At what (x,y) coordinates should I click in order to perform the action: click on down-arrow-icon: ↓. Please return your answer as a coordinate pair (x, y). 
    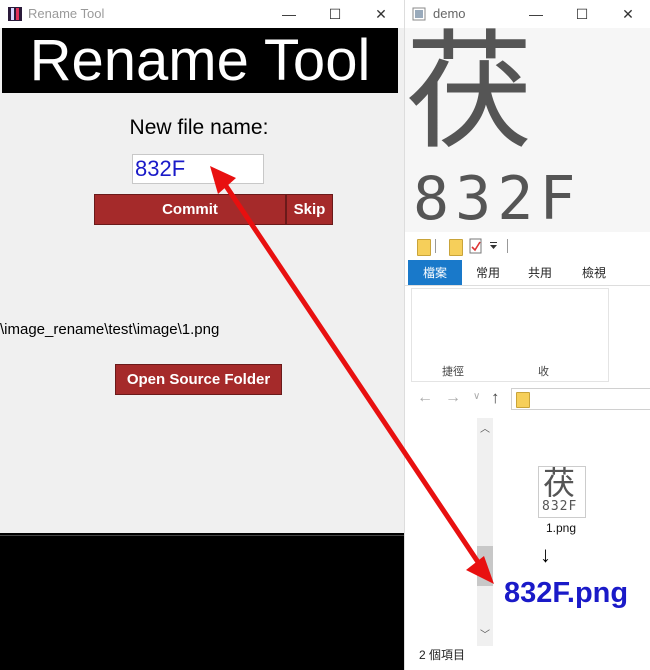
    Looking at the image, I should click on (545, 554).